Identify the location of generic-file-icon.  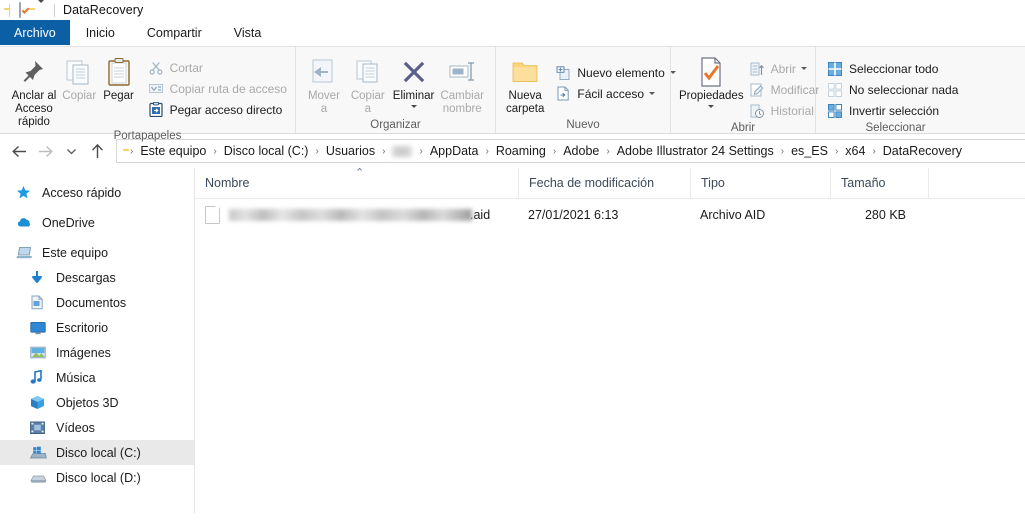
(212, 215).